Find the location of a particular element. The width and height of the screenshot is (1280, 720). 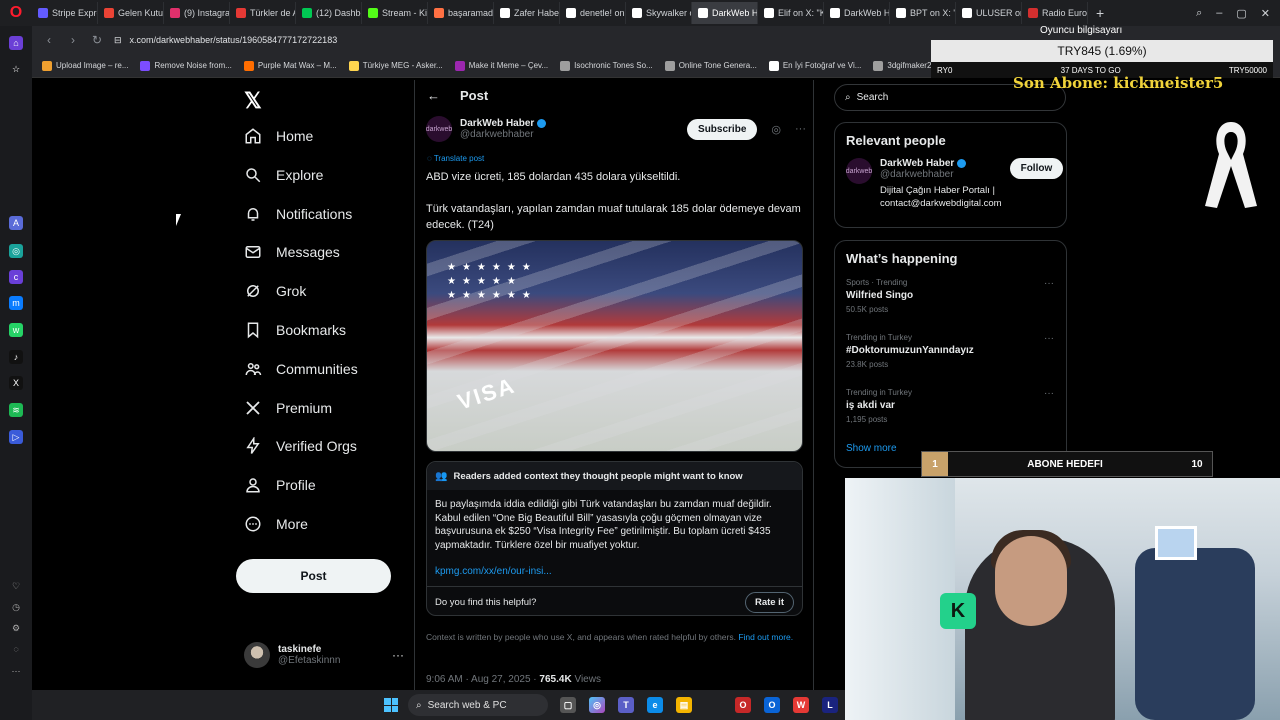

find-out-more-link: Find out more. is located at coordinates (765, 637).